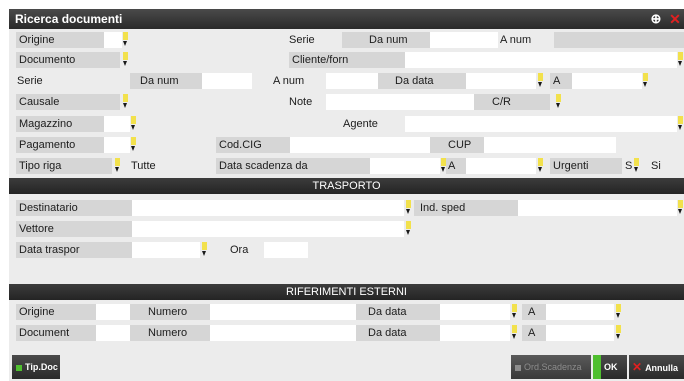 Image resolution: width=684 pixels, height=381 pixels. What do you see at coordinates (119, 81) in the screenshot?
I see `serie-2-spacer` at bounding box center [119, 81].